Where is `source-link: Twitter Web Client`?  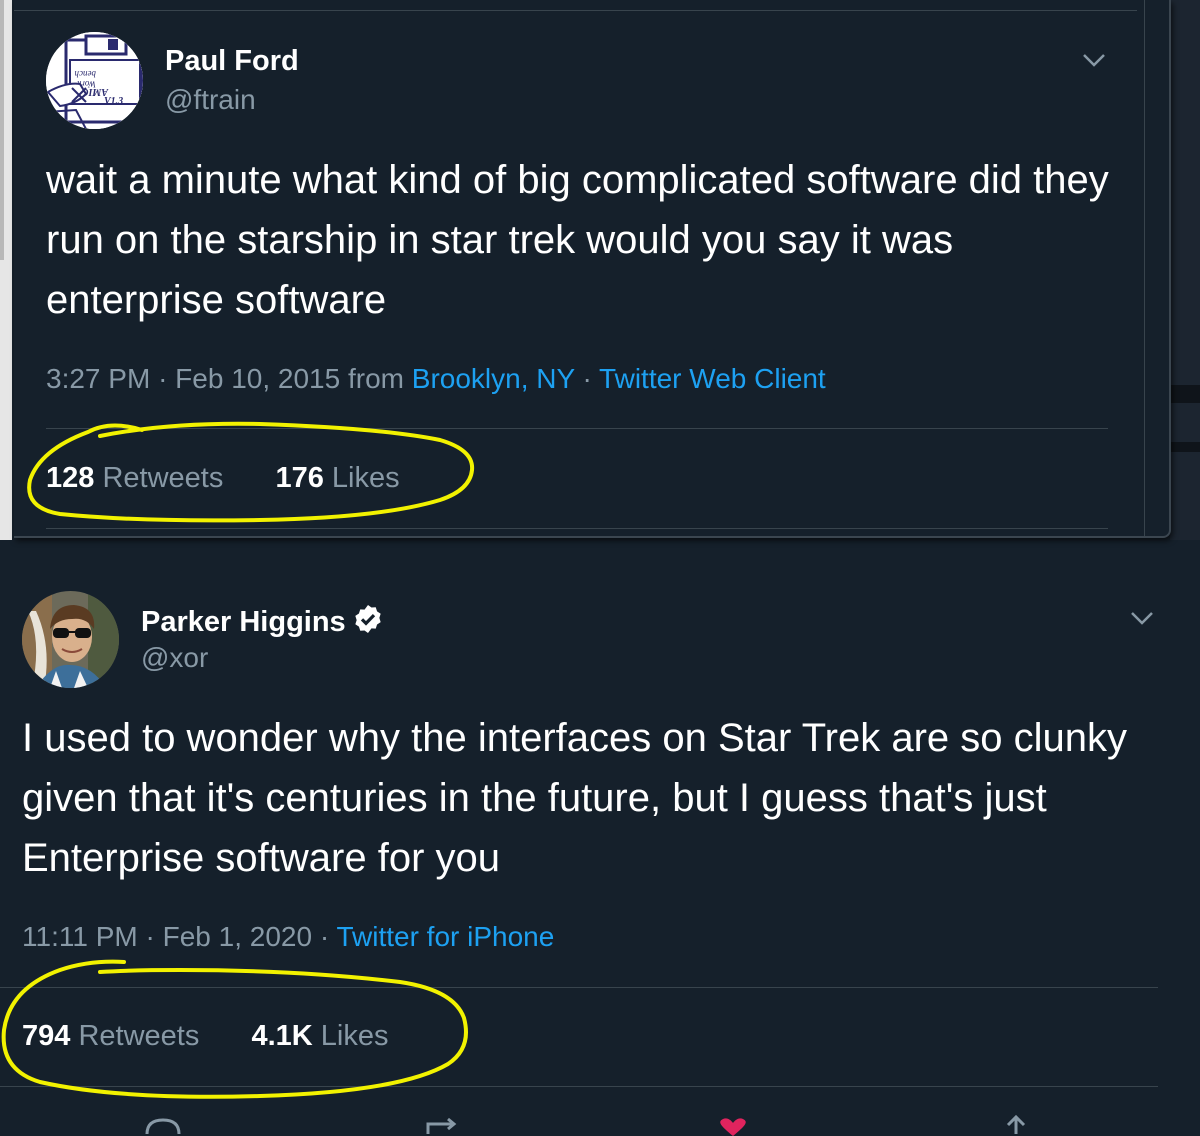 source-link: Twitter Web Client is located at coordinates (712, 378).